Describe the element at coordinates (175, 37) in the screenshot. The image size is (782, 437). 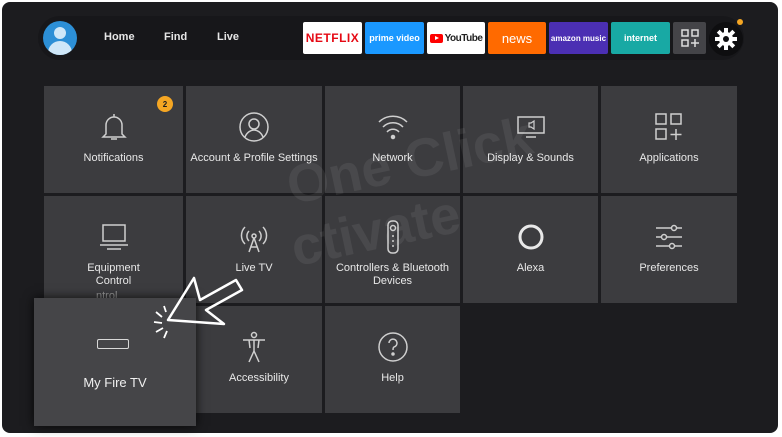
I see `nav-find: Find` at that location.